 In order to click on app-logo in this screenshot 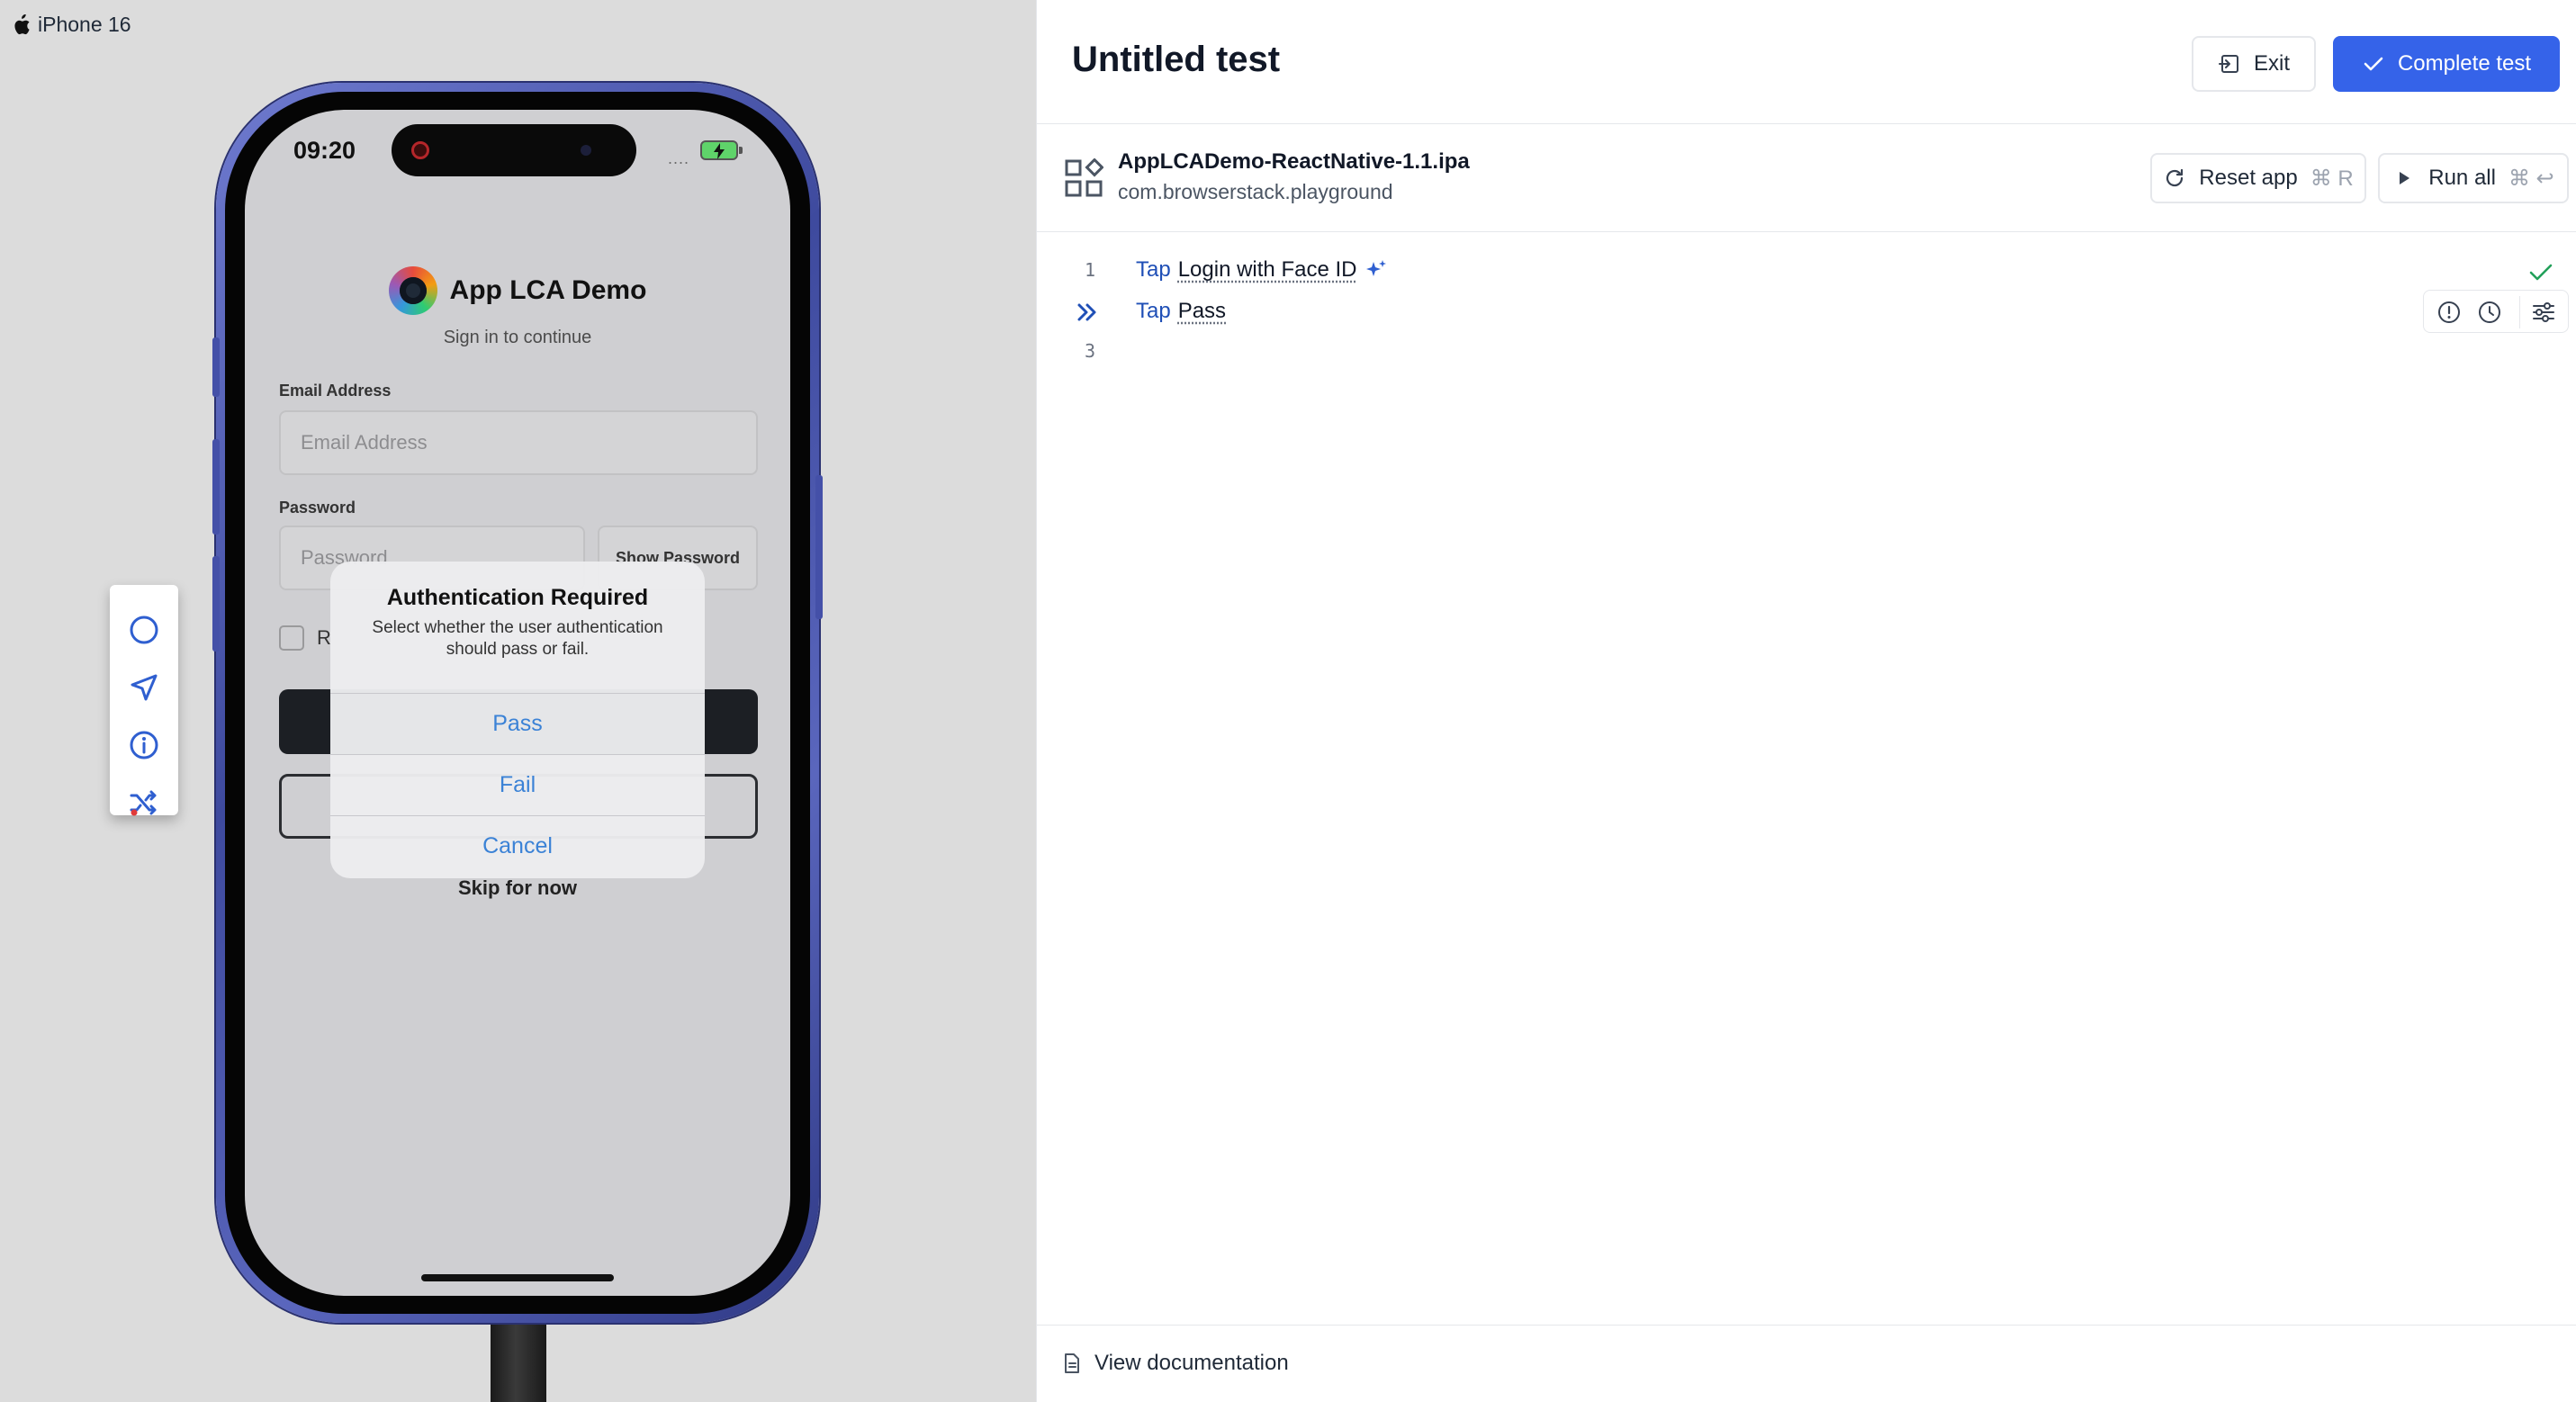, I will do `click(412, 290)`.